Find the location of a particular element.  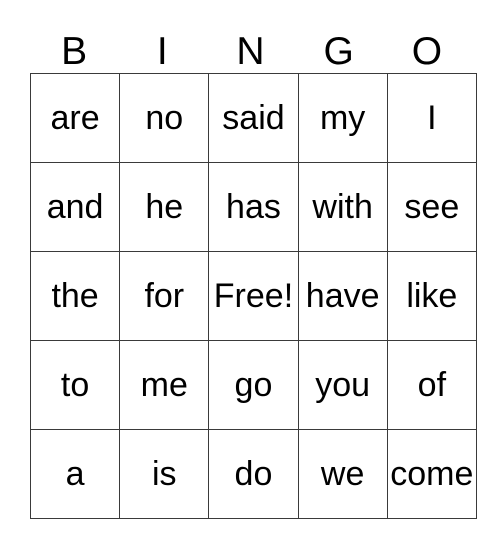

bingo-row: the for Free! have like is located at coordinates (253, 296).